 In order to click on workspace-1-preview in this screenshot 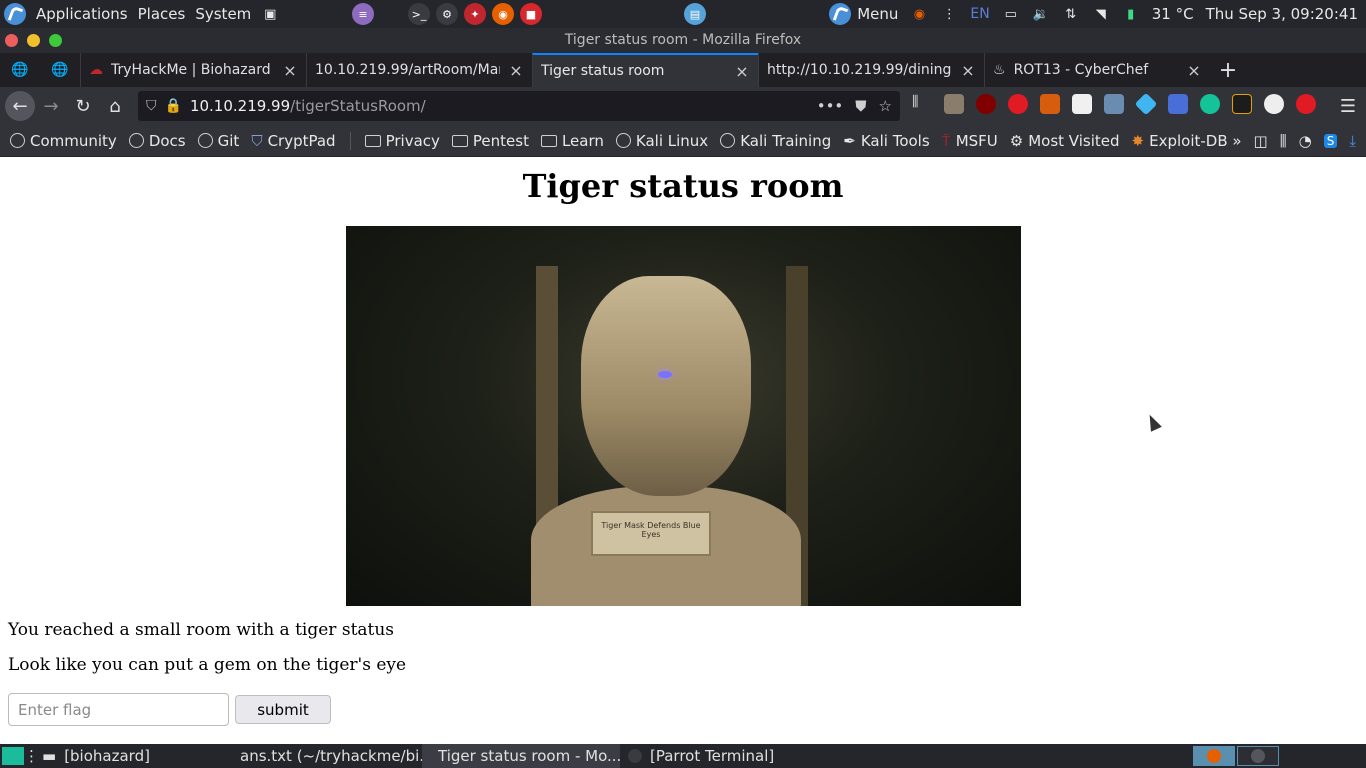, I will do `click(1214, 756)`.